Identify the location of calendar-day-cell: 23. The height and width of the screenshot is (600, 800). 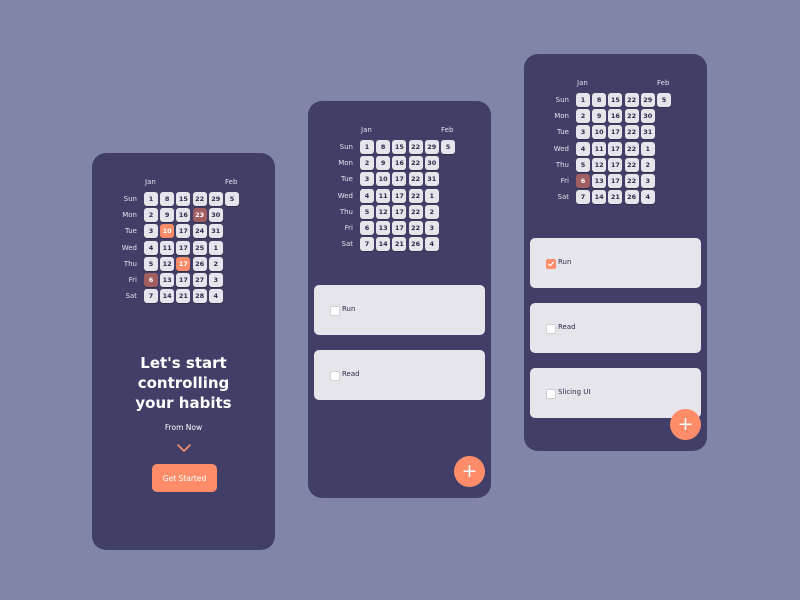
(199, 215).